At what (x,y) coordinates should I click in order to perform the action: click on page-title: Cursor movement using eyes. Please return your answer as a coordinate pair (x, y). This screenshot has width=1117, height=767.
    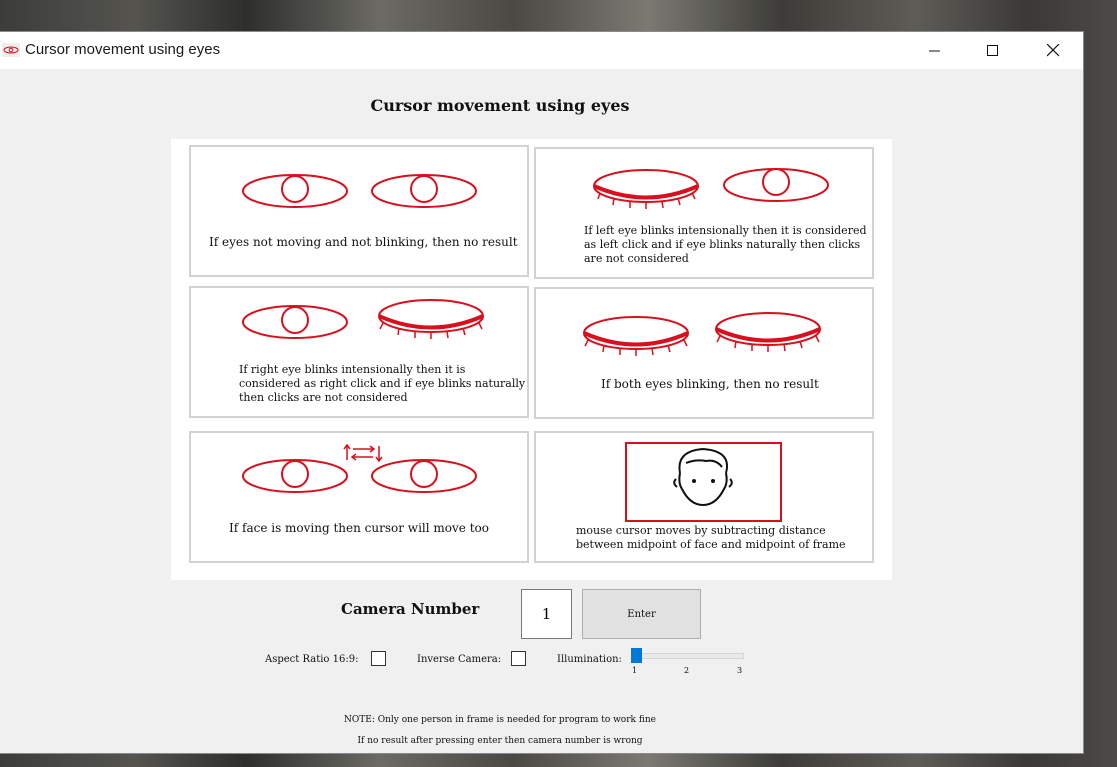
    Looking at the image, I should click on (500, 105).